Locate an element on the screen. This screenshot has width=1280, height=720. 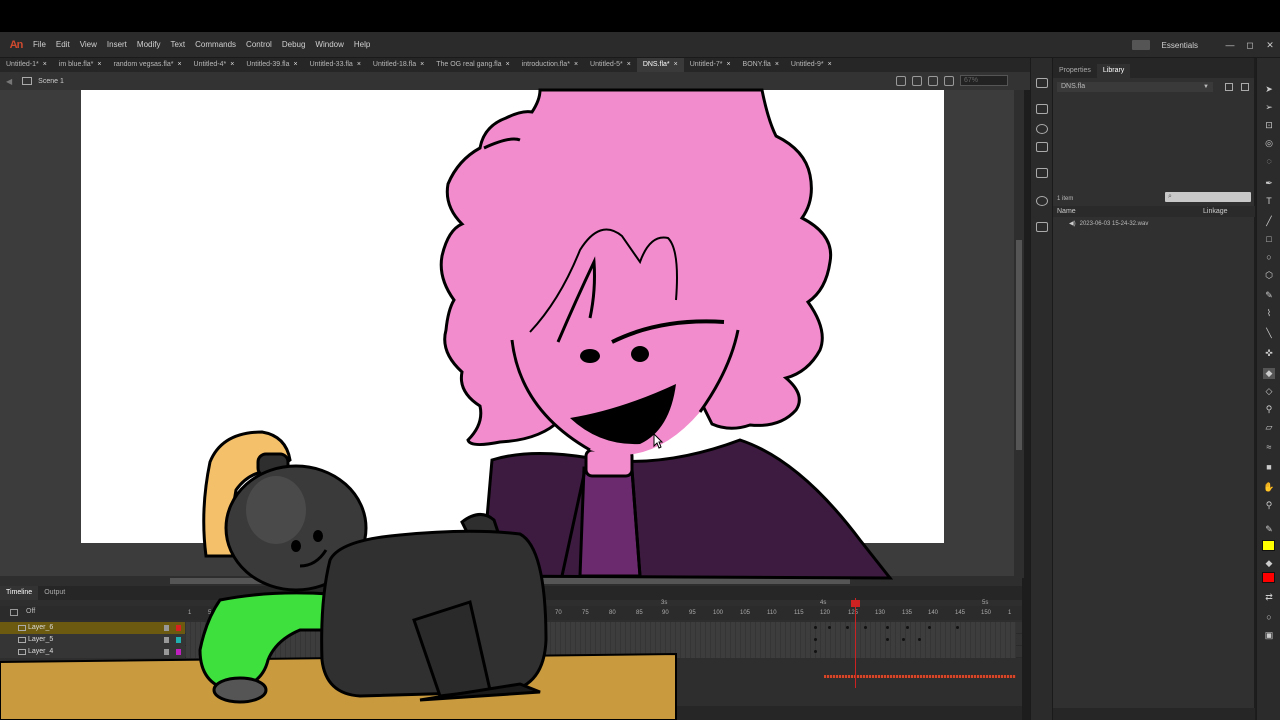
doc-tab: Untitled-18.fla × is located at coordinates (398, 65).